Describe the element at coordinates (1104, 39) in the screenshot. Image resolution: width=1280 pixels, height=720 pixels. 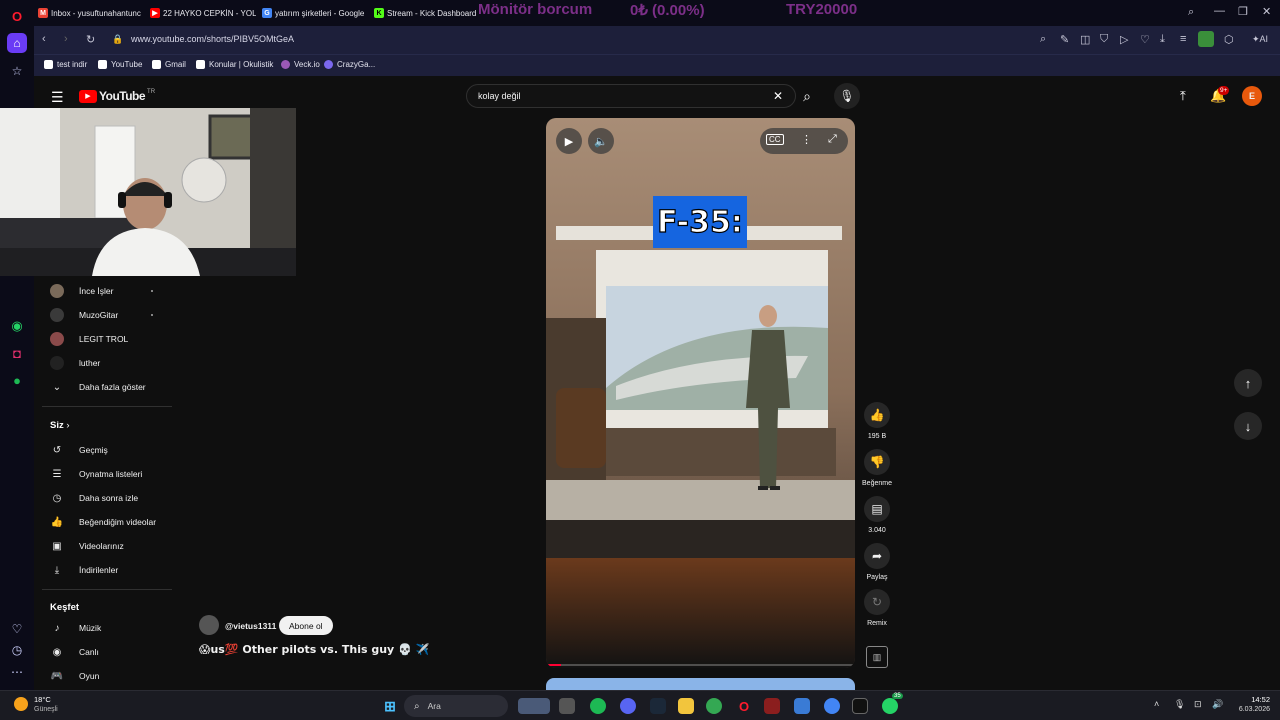
I see `shield-icon: ⛉` at that location.